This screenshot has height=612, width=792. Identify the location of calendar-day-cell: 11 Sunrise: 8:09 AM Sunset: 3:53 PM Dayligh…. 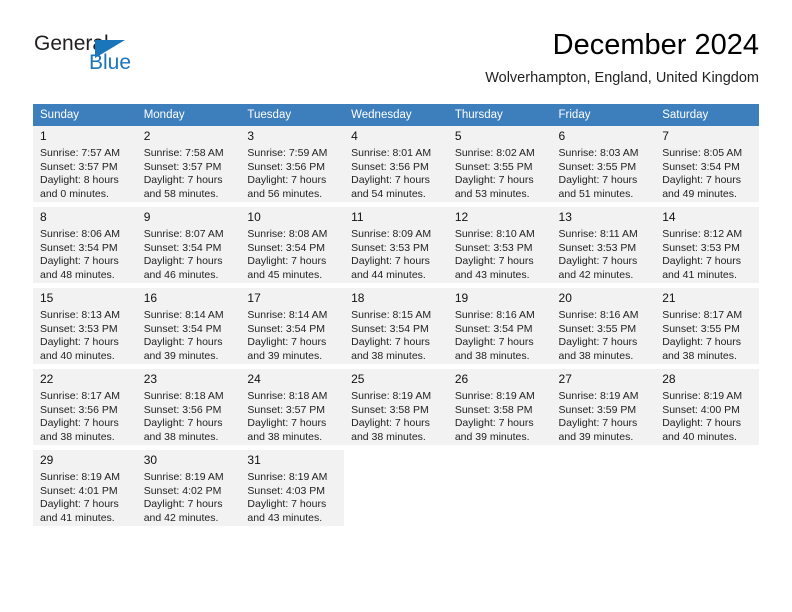
(396, 245).